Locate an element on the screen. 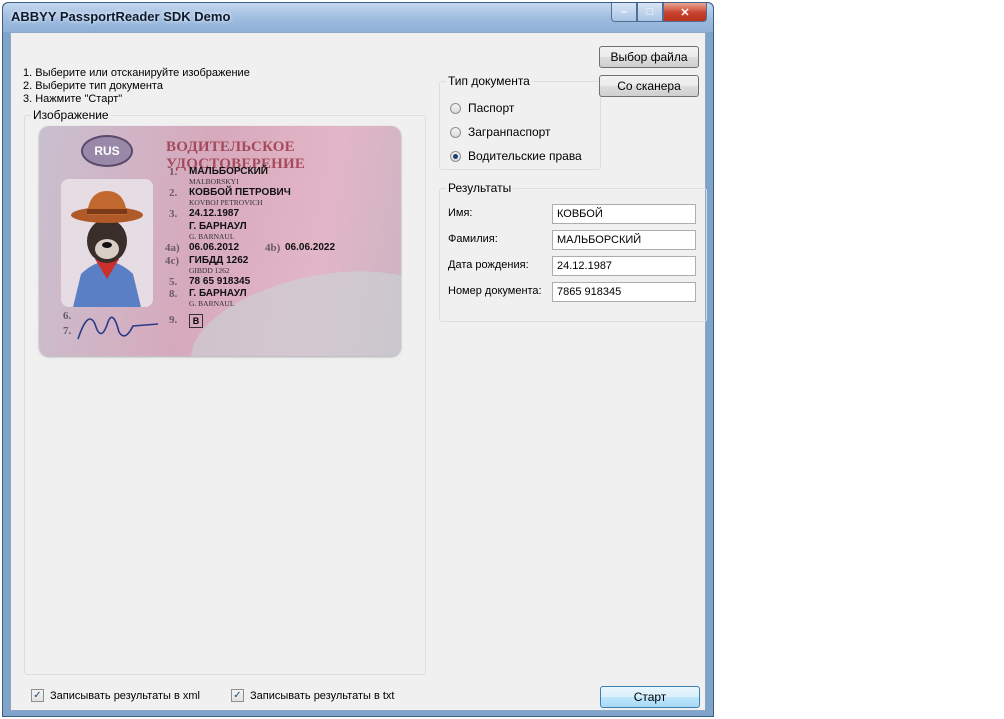 The width and height of the screenshot is (1004, 719). instruction-step-2: 2. Выберите тип документа is located at coordinates (93, 86).